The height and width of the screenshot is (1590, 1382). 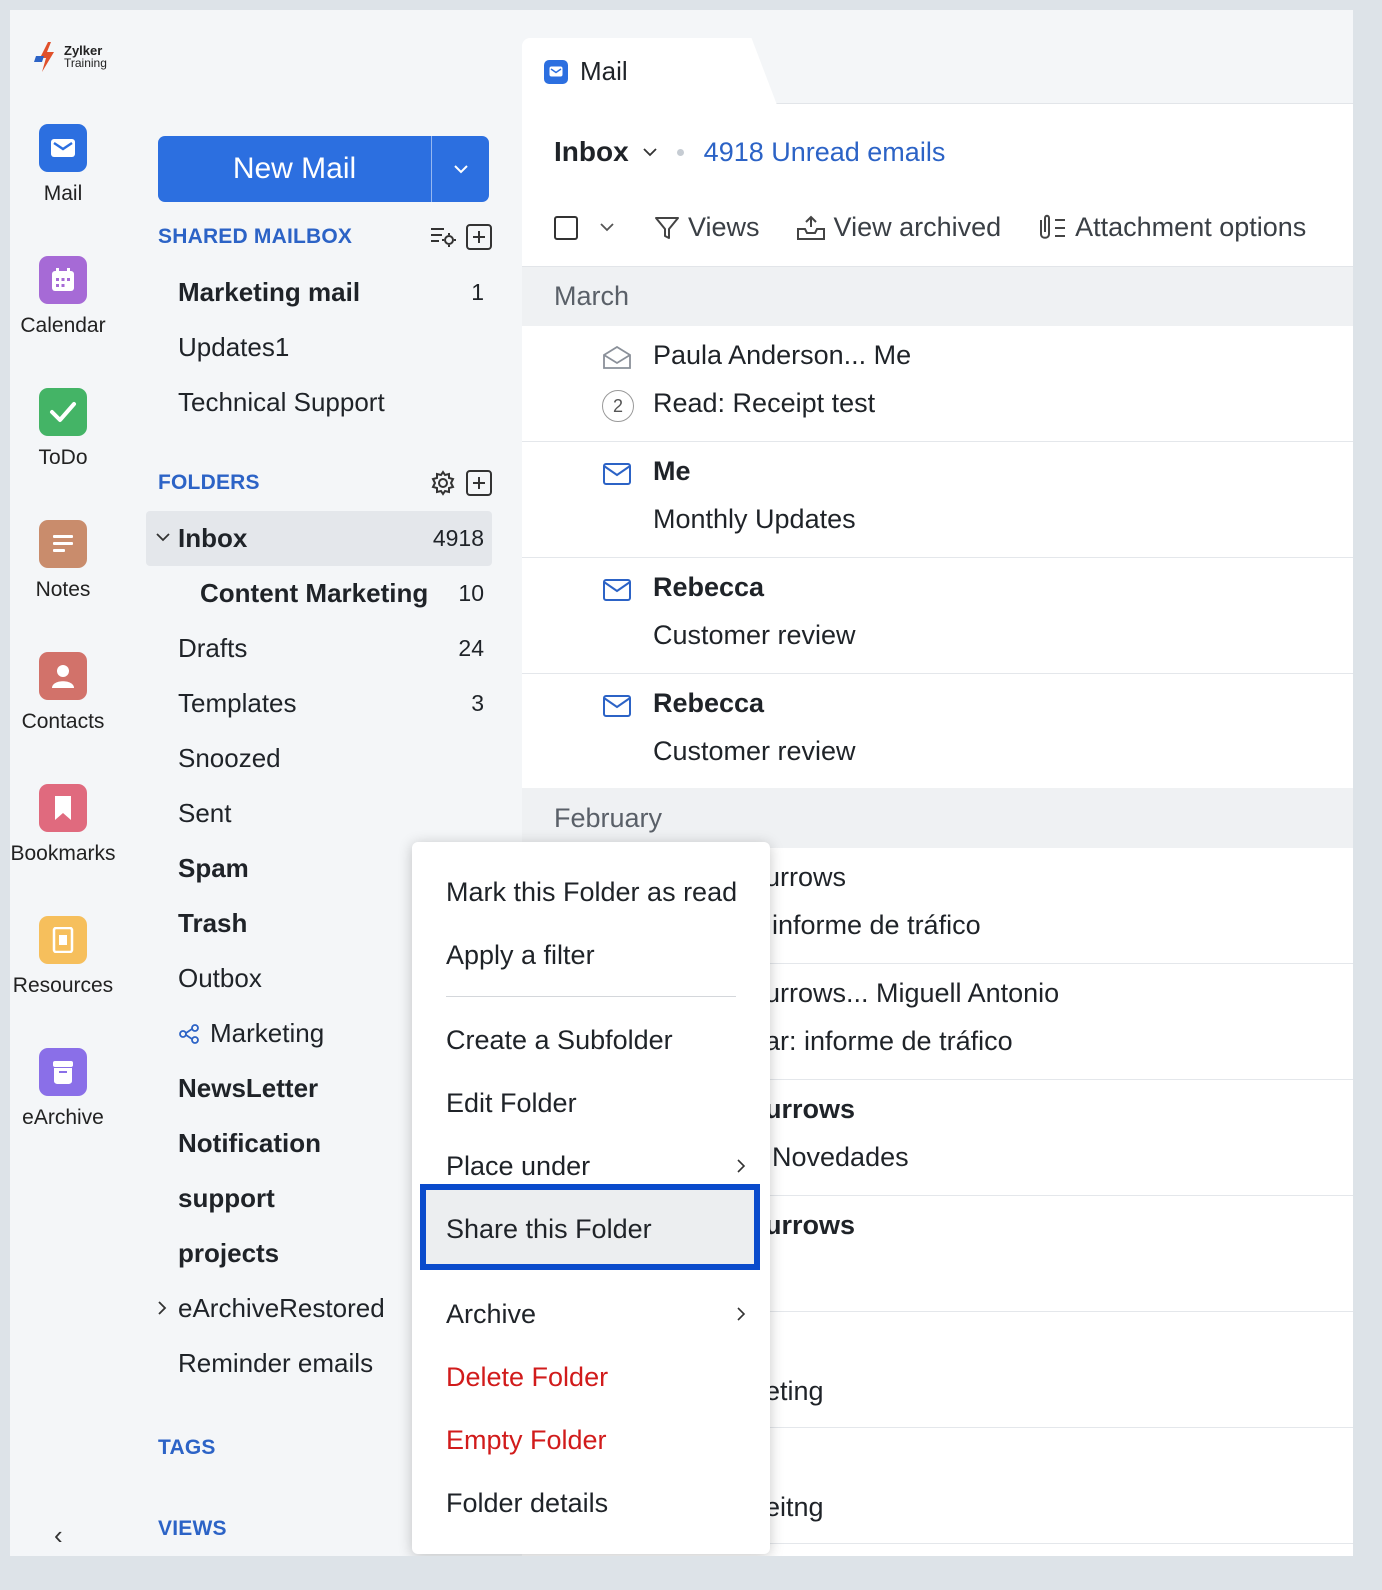 What do you see at coordinates (58, 1535) in the screenshot?
I see `collapse-sidebar-icon: ‹` at bounding box center [58, 1535].